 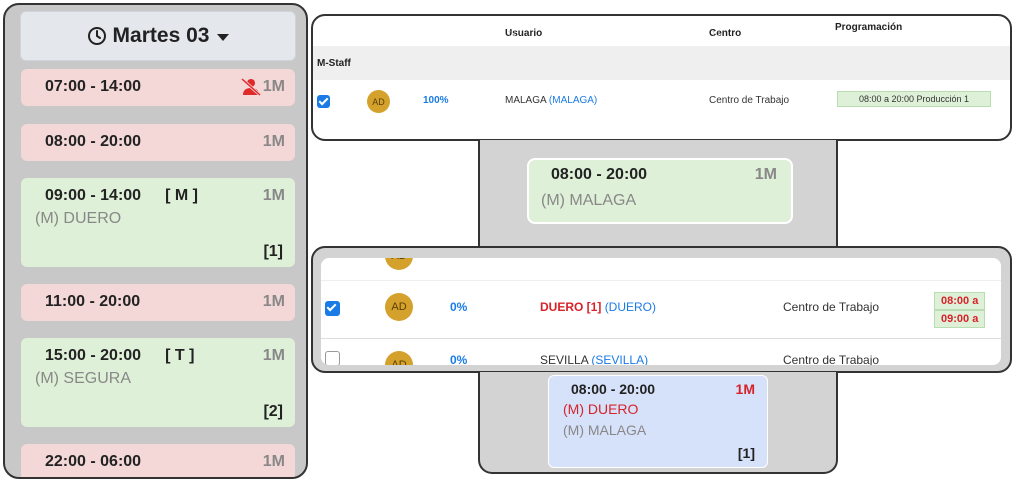 I want to click on shift-slot: 22:00 - 06:00 1M, so click(x=158, y=460).